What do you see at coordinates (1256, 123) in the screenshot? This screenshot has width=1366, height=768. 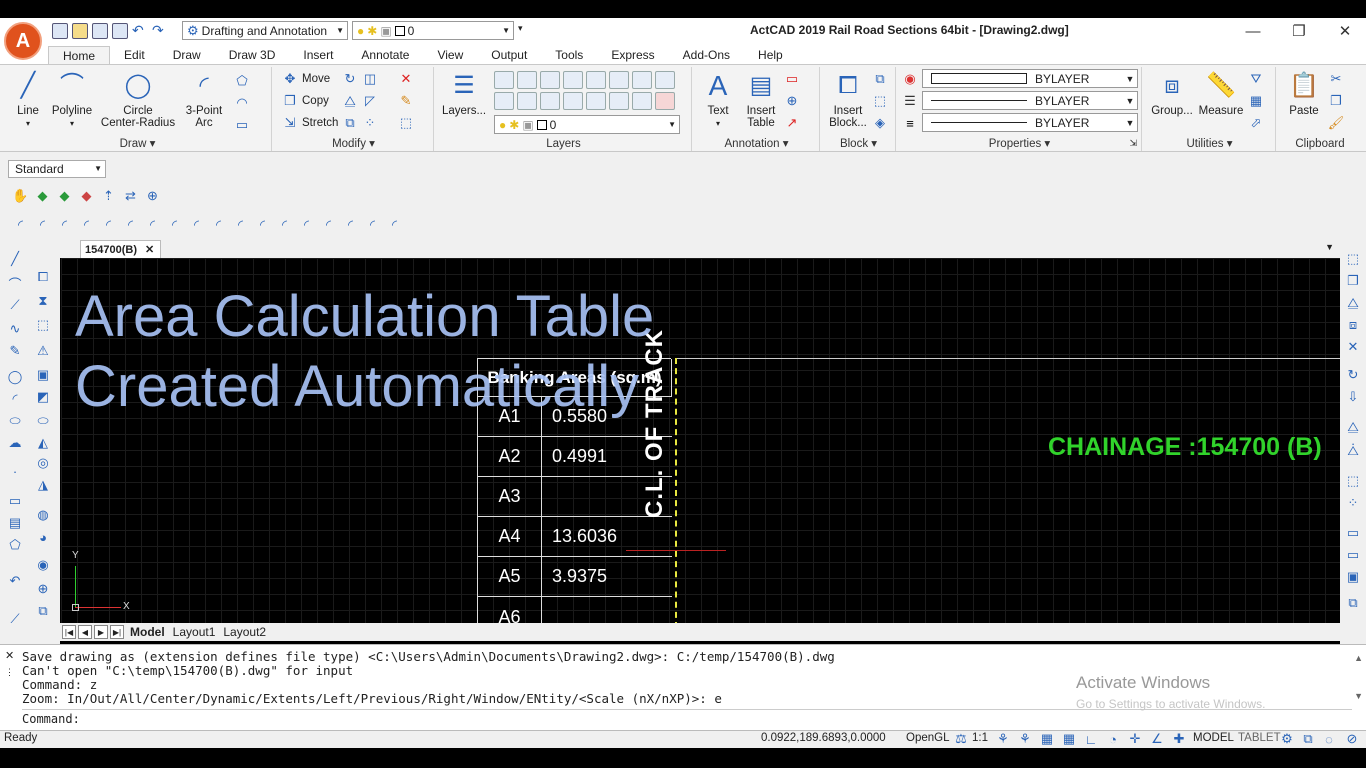 I see `select-all-button: ⬀` at bounding box center [1256, 123].